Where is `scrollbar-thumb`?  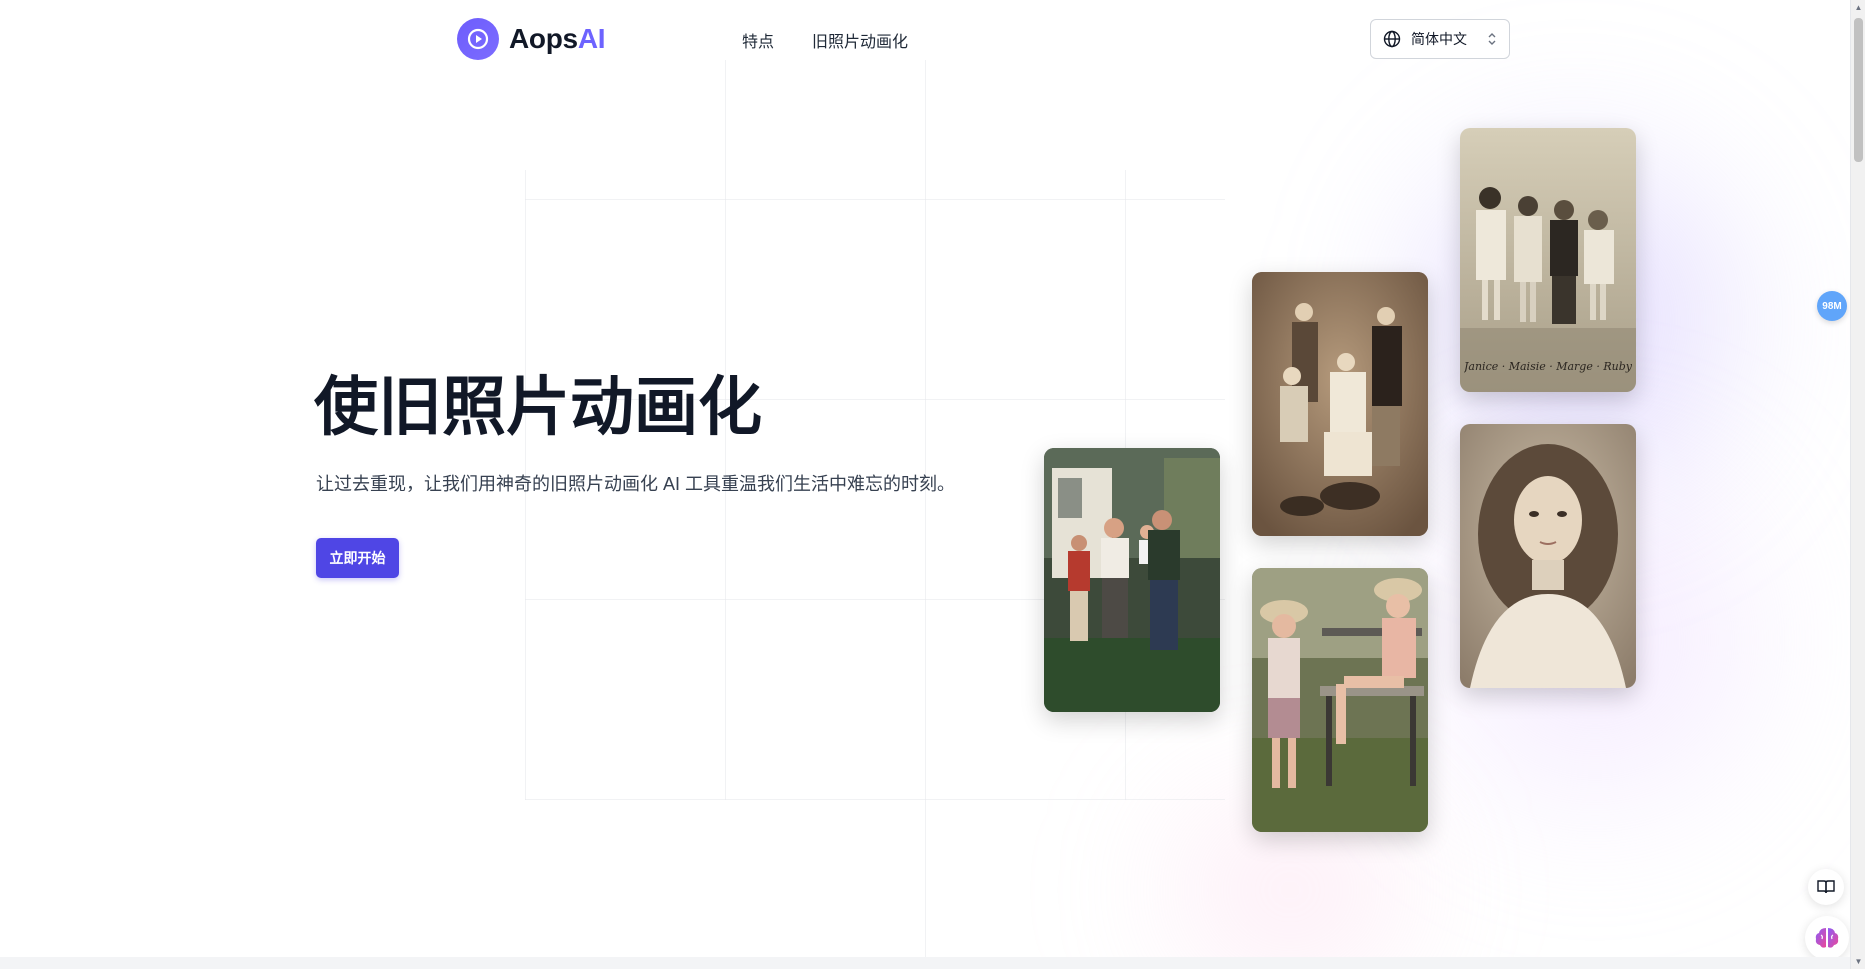
scrollbar-thumb is located at coordinates (1858, 90).